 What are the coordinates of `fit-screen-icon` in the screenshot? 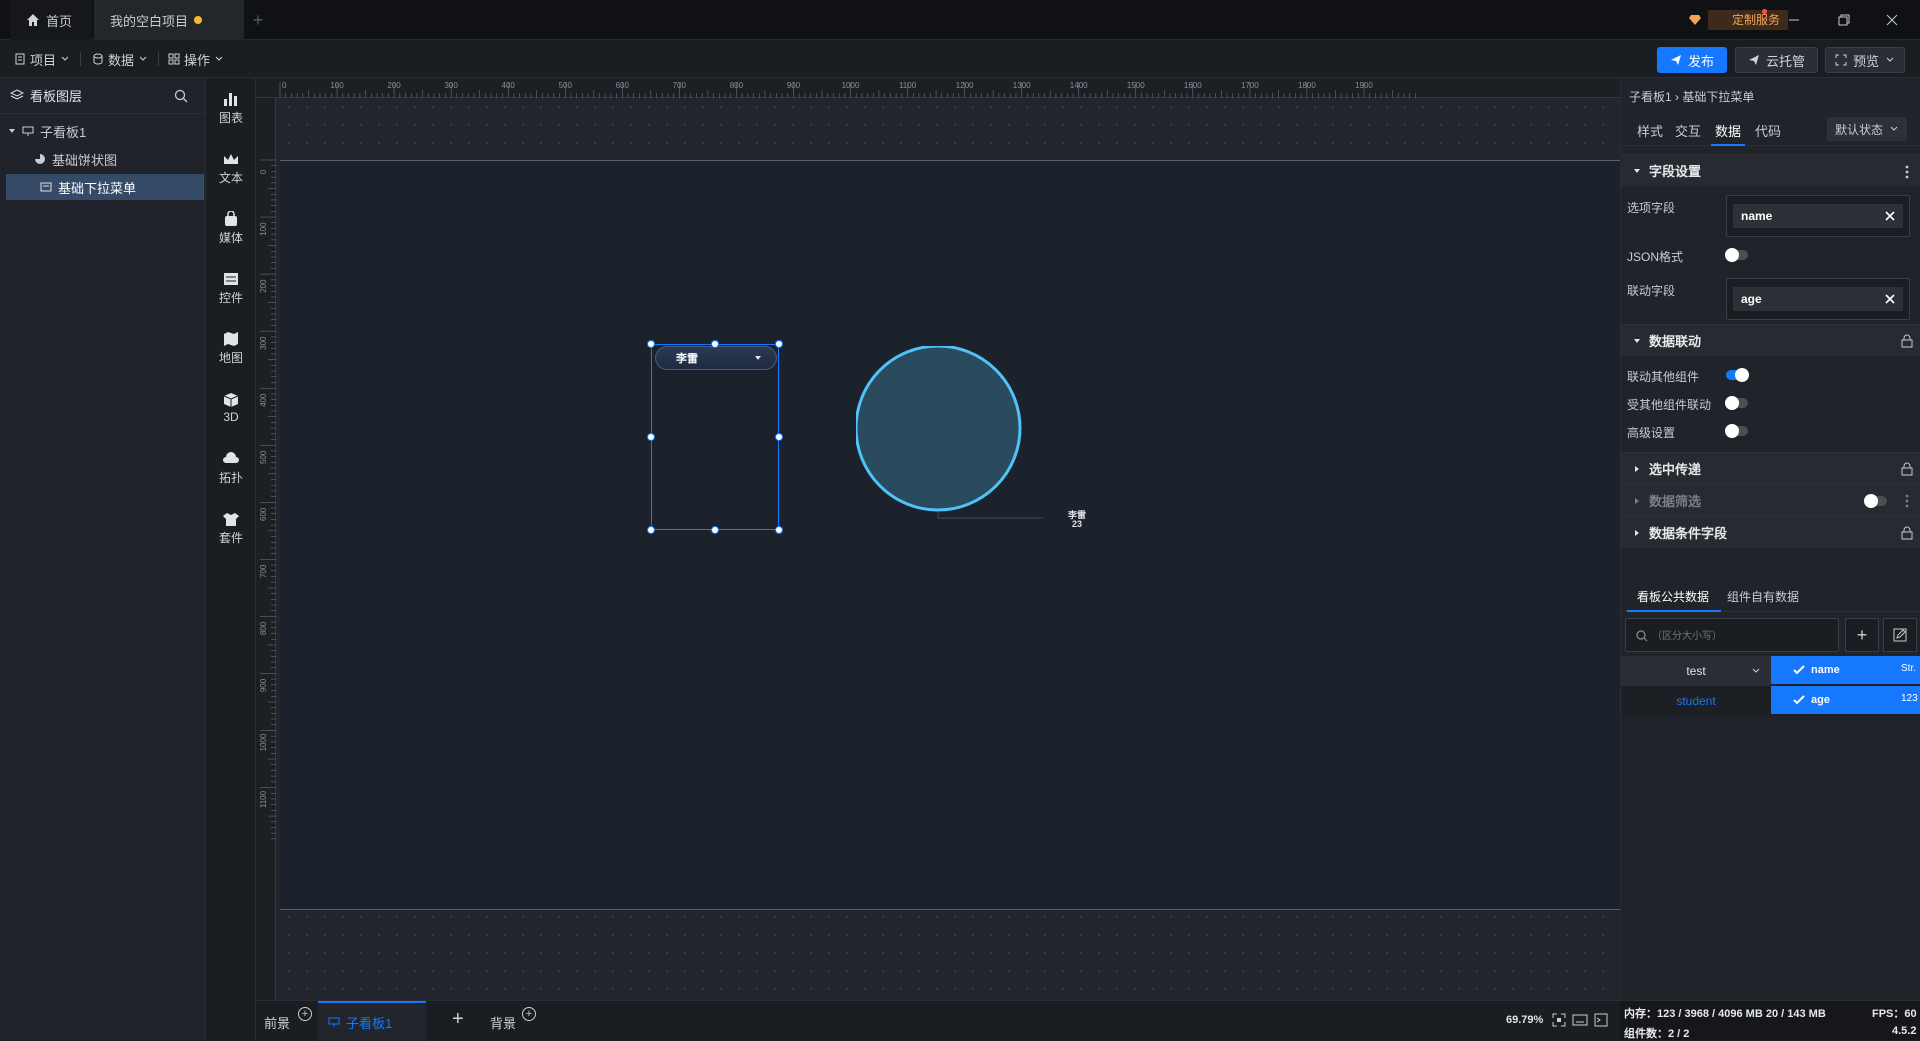 It's located at (1559, 1020).